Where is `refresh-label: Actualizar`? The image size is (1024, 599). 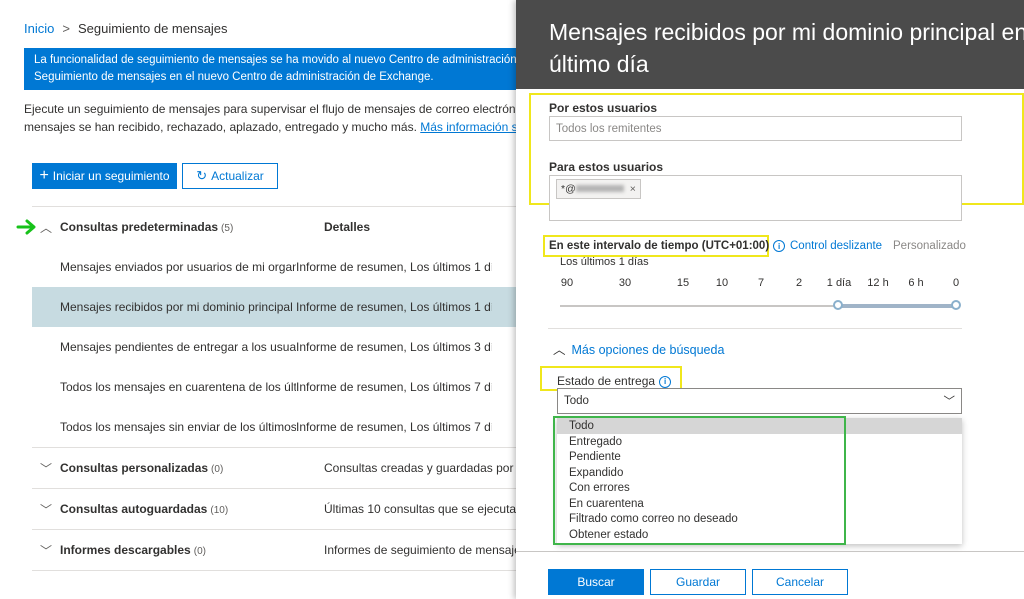 refresh-label: Actualizar is located at coordinates (237, 176).